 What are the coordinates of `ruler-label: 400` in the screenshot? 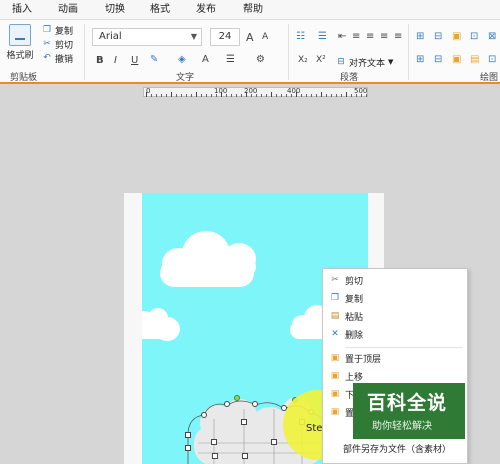 It's located at (294, 91).